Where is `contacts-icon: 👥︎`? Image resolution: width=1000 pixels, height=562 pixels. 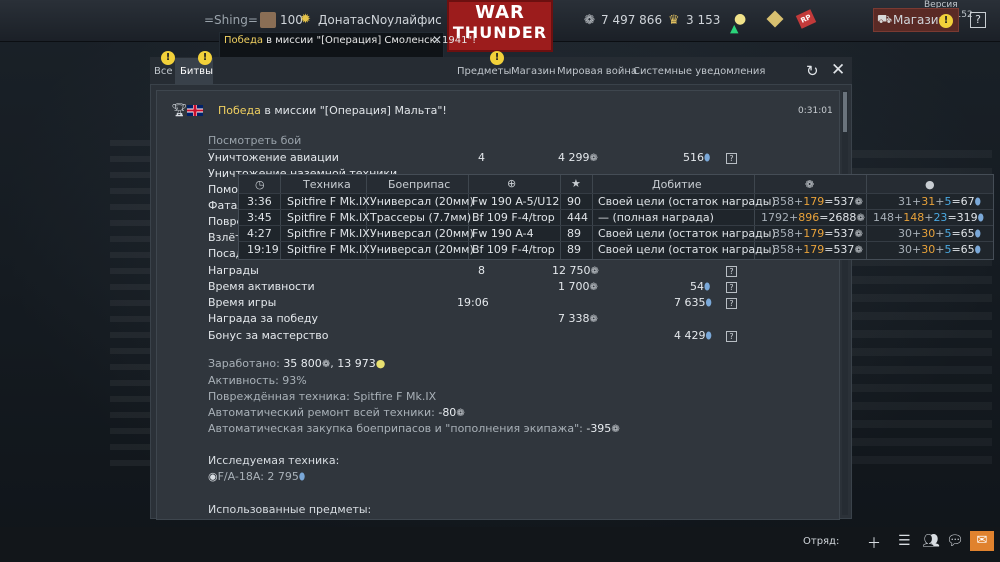 contacts-icon: 👥︎ is located at coordinates (931, 541).